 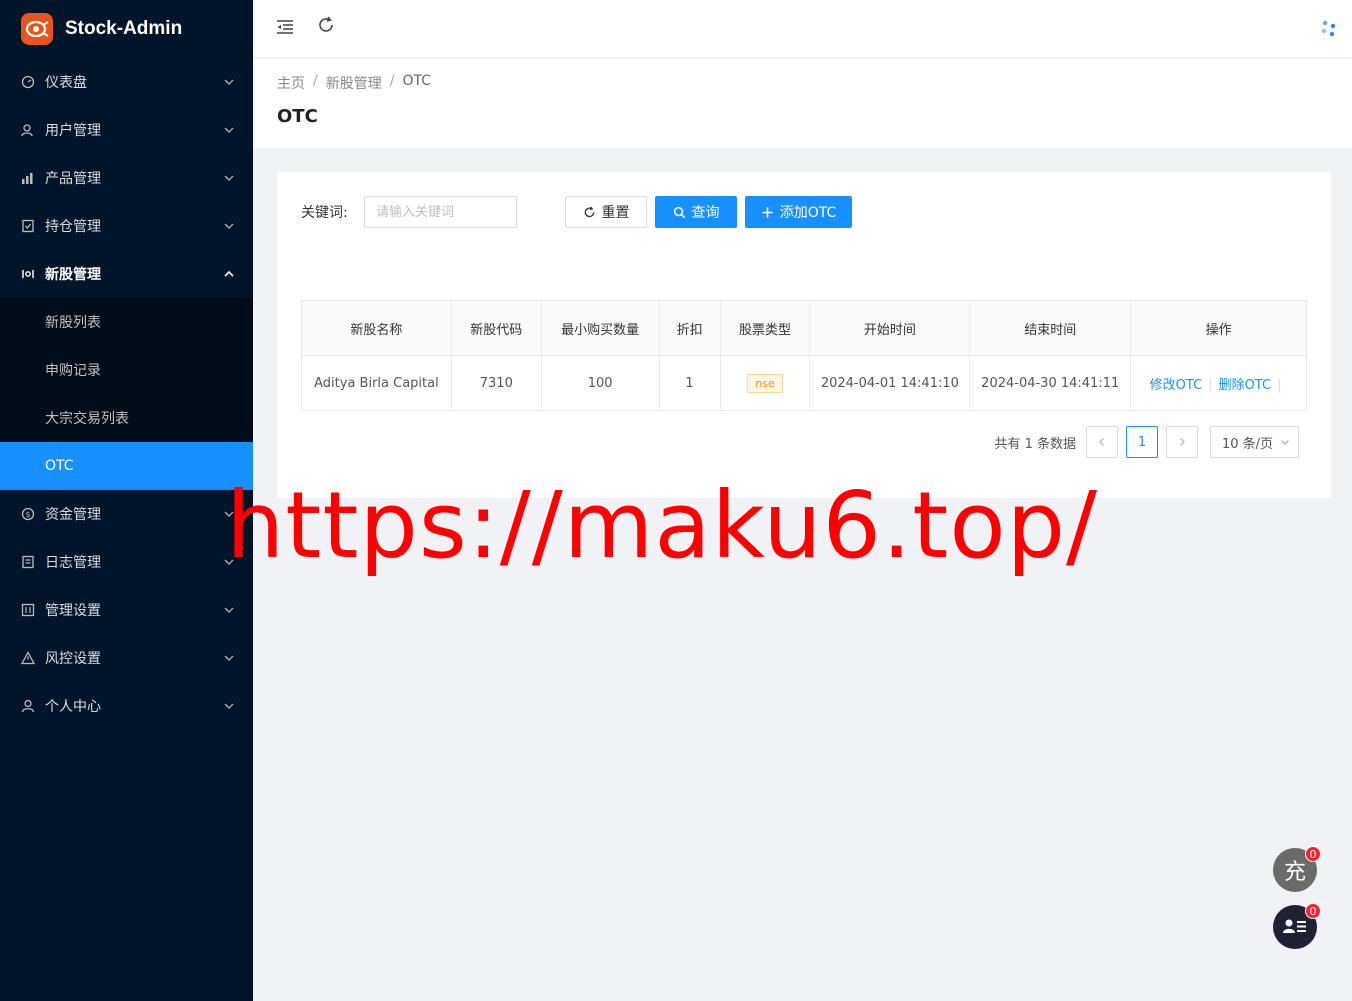 What do you see at coordinates (126, 706) in the screenshot?
I see `sidebar-item-profile: 个人中心` at bounding box center [126, 706].